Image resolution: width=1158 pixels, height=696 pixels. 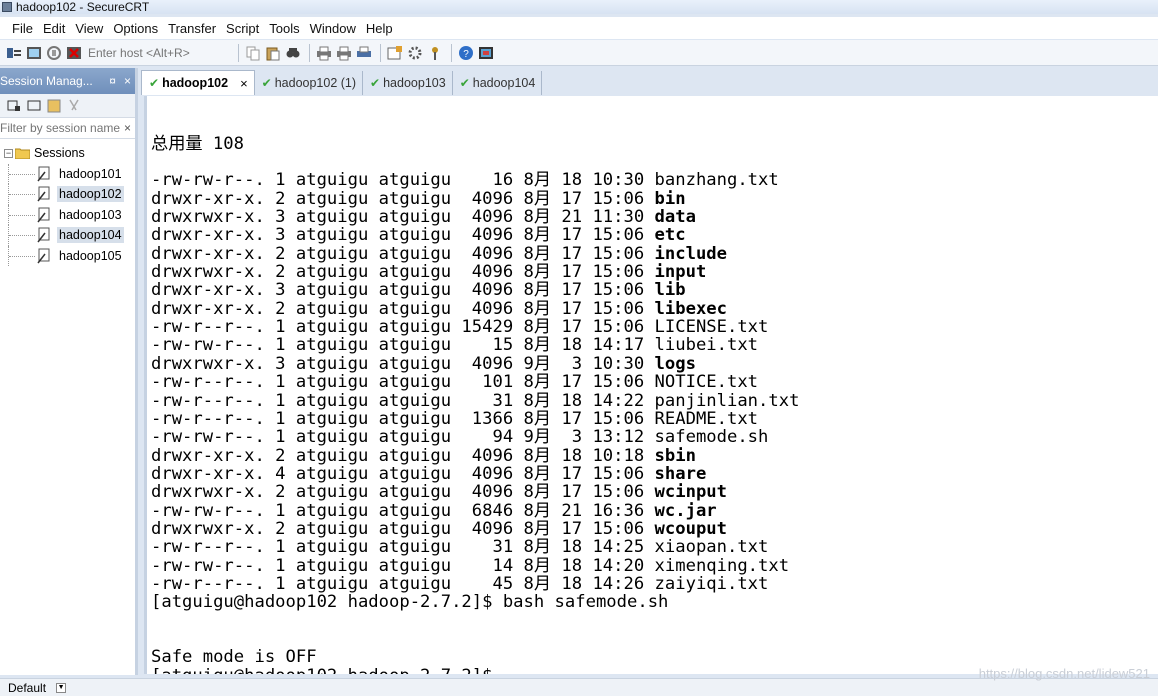 What do you see at coordinates (56, 28) in the screenshot?
I see `menu-edit: Edit` at bounding box center [56, 28].